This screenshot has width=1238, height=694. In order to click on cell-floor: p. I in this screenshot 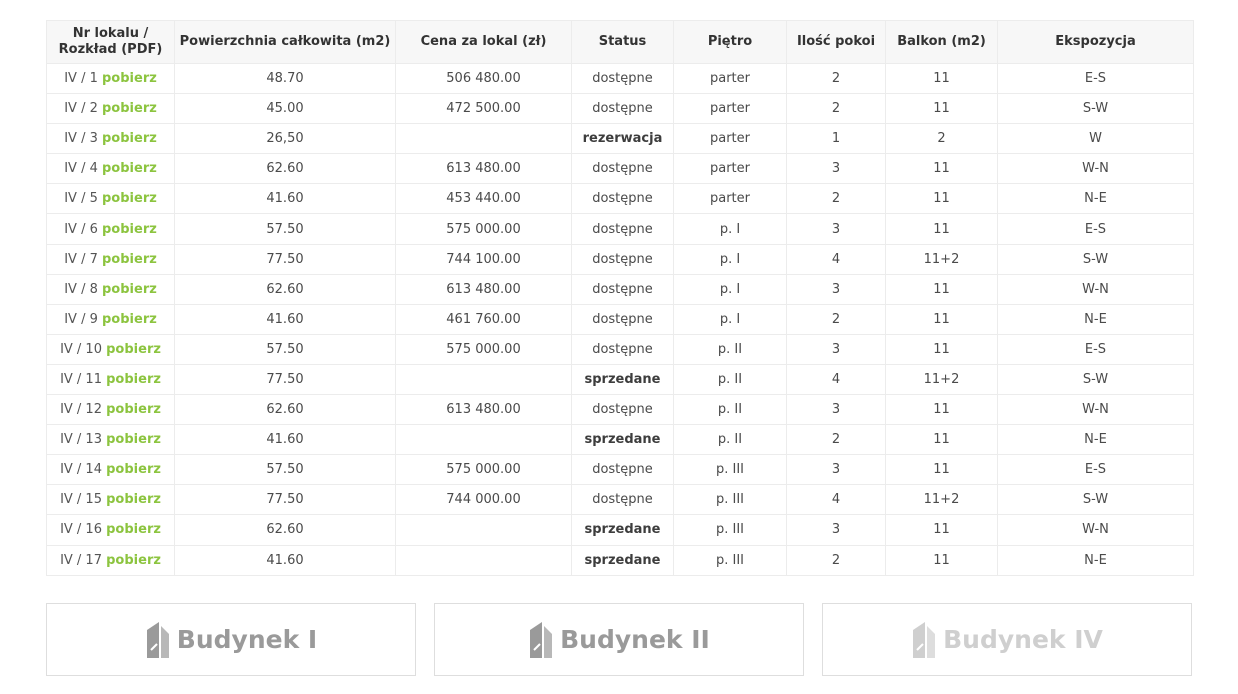, I will do `click(730, 289)`.